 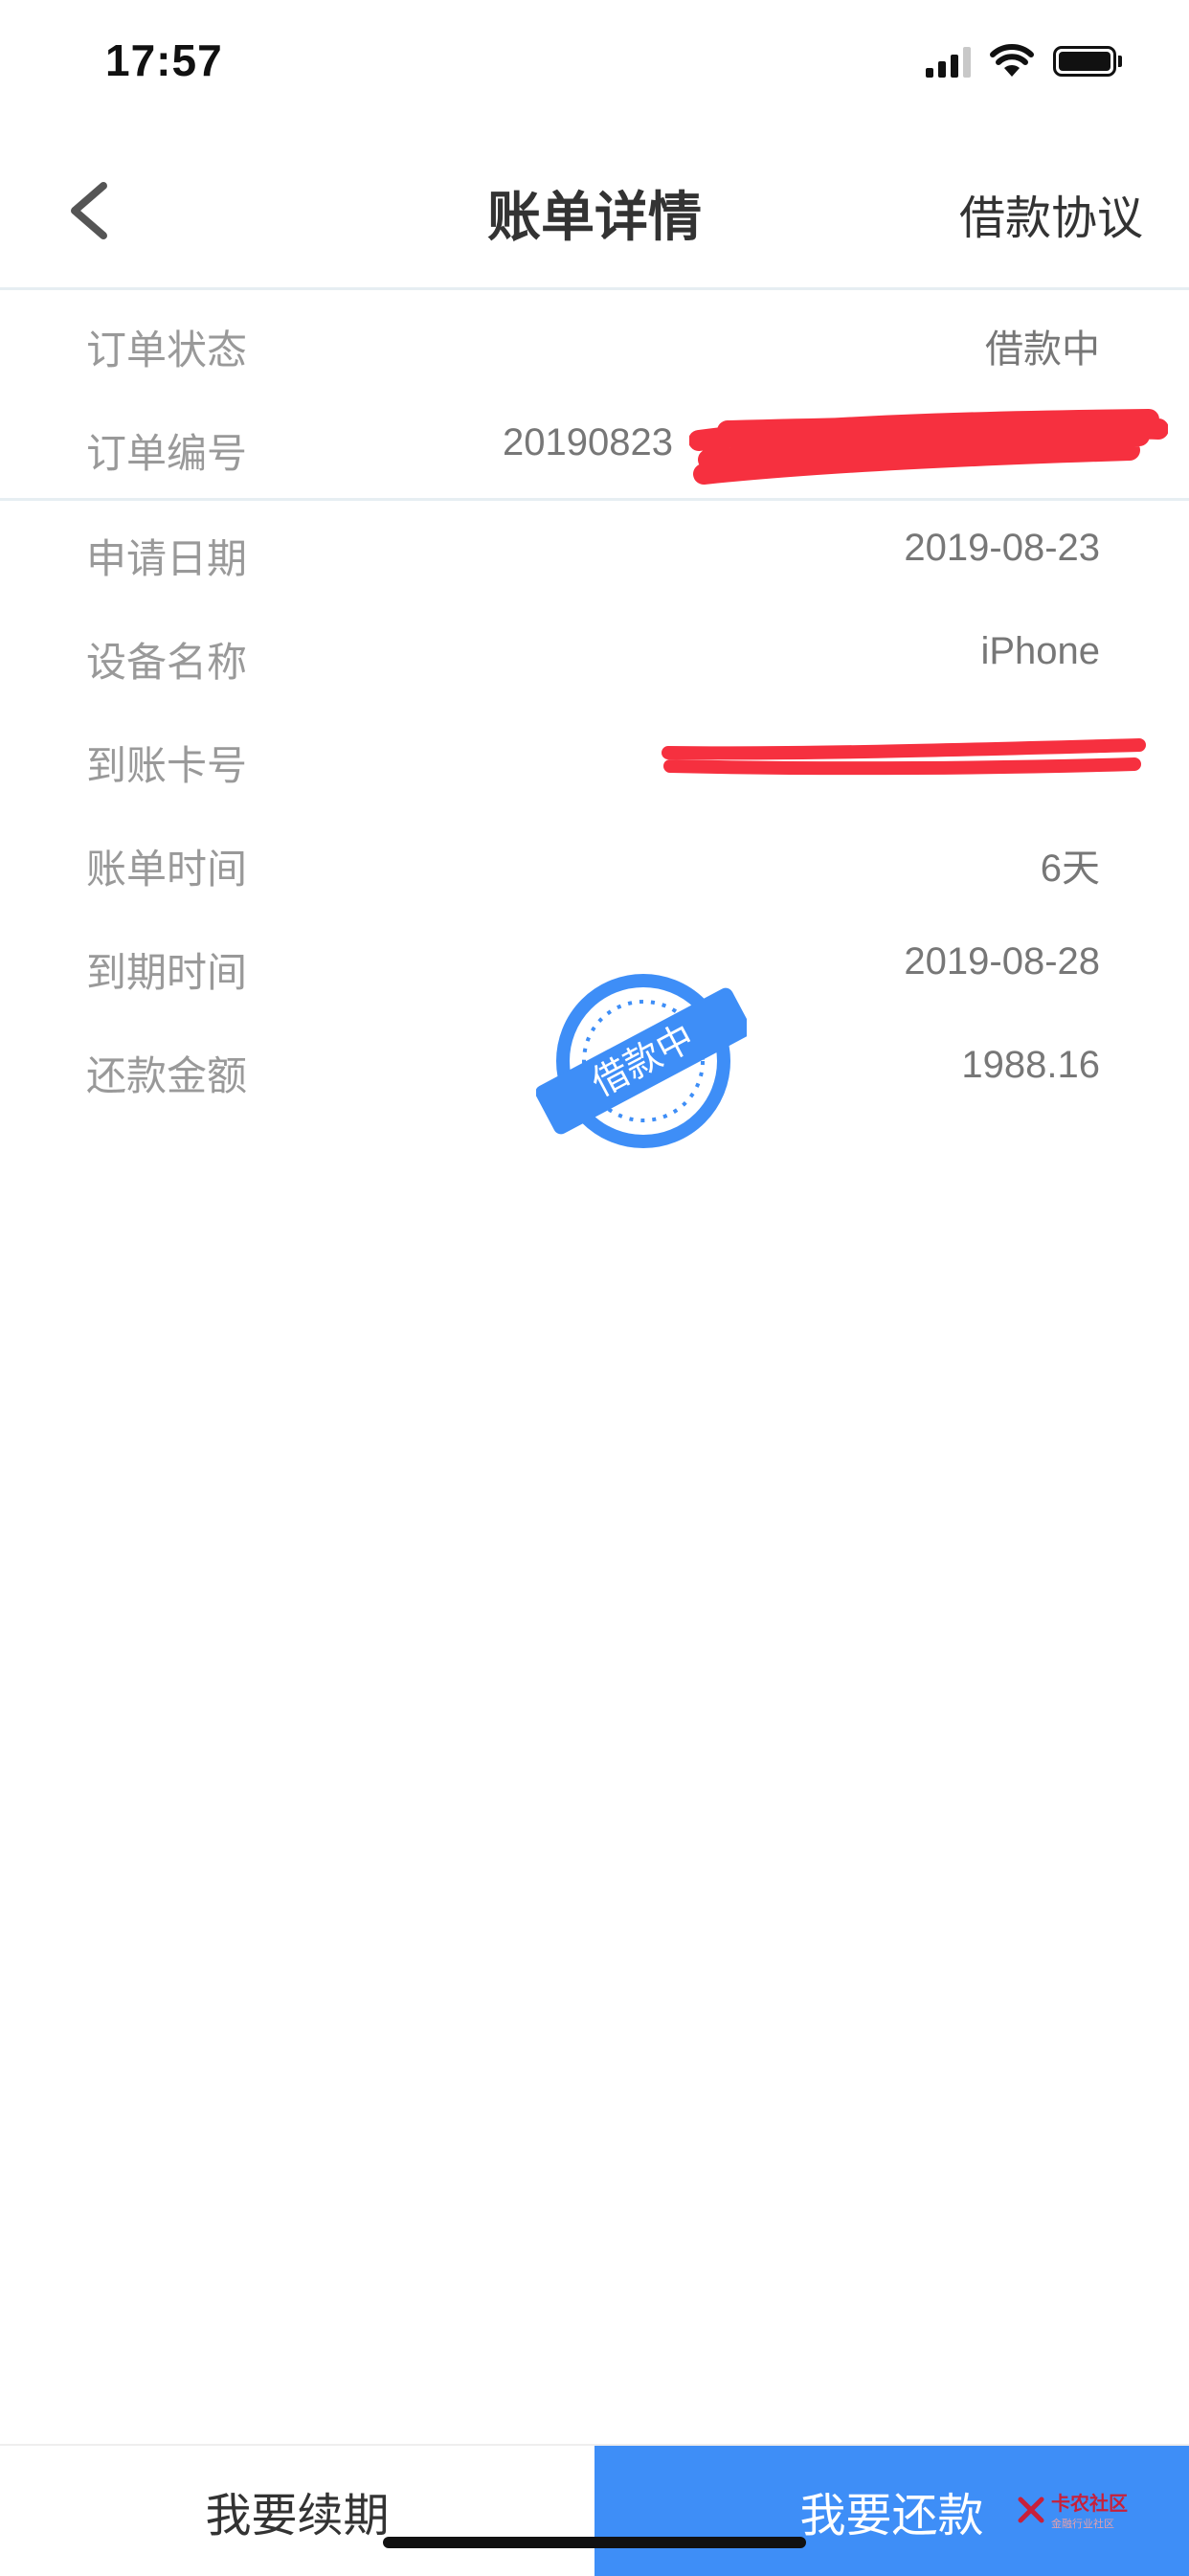 I want to click on row-label: 订单编号, so click(x=167, y=453).